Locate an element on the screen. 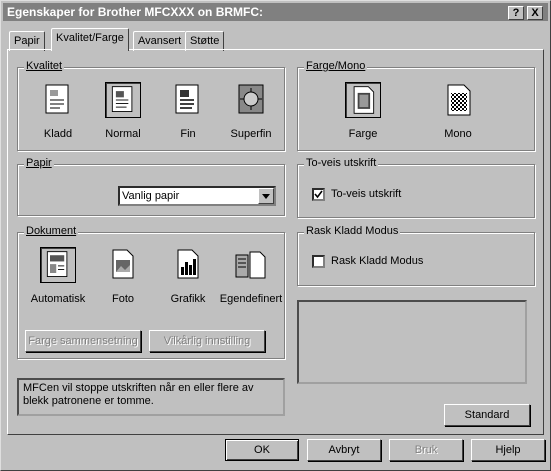  document-option-automatisk: Automatisk is located at coordinates (58, 276).